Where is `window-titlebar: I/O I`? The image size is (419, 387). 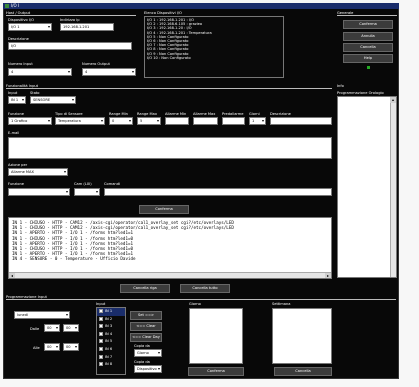 window-titlebar: I/O I is located at coordinates (201, 6).